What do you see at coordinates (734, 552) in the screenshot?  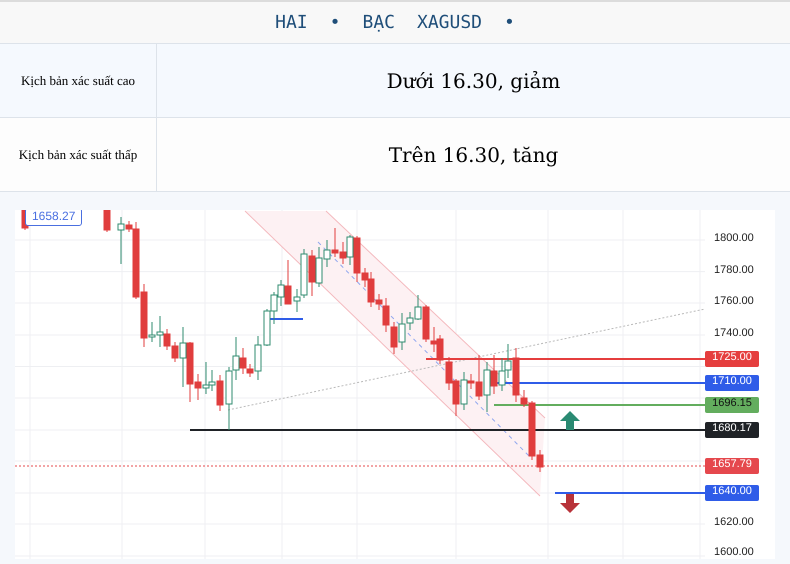 I see `axis-label: 1600.00` at bounding box center [734, 552].